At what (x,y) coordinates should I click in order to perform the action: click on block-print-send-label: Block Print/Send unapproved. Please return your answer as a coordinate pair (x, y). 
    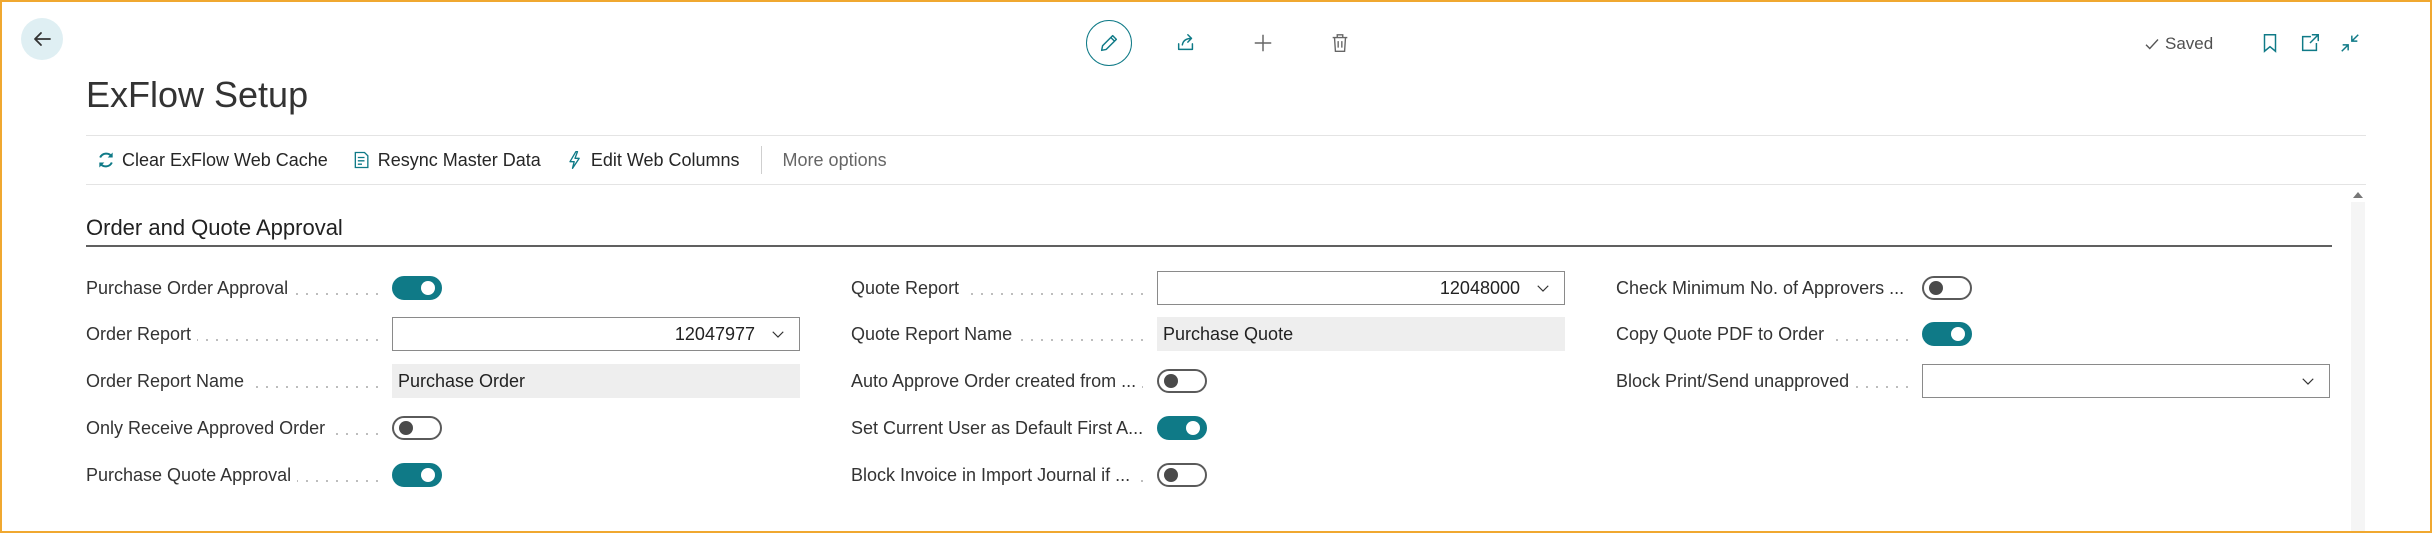
    Looking at the image, I should click on (1736, 381).